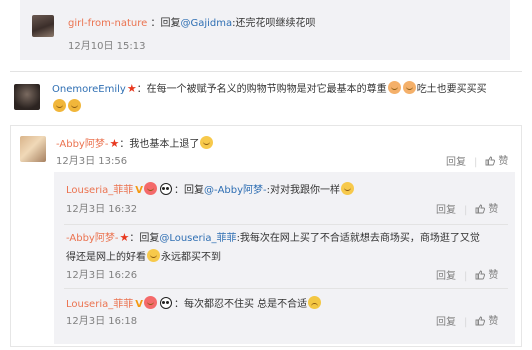  I want to click on reply-3-actions: 回复 | 赞, so click(467, 323).